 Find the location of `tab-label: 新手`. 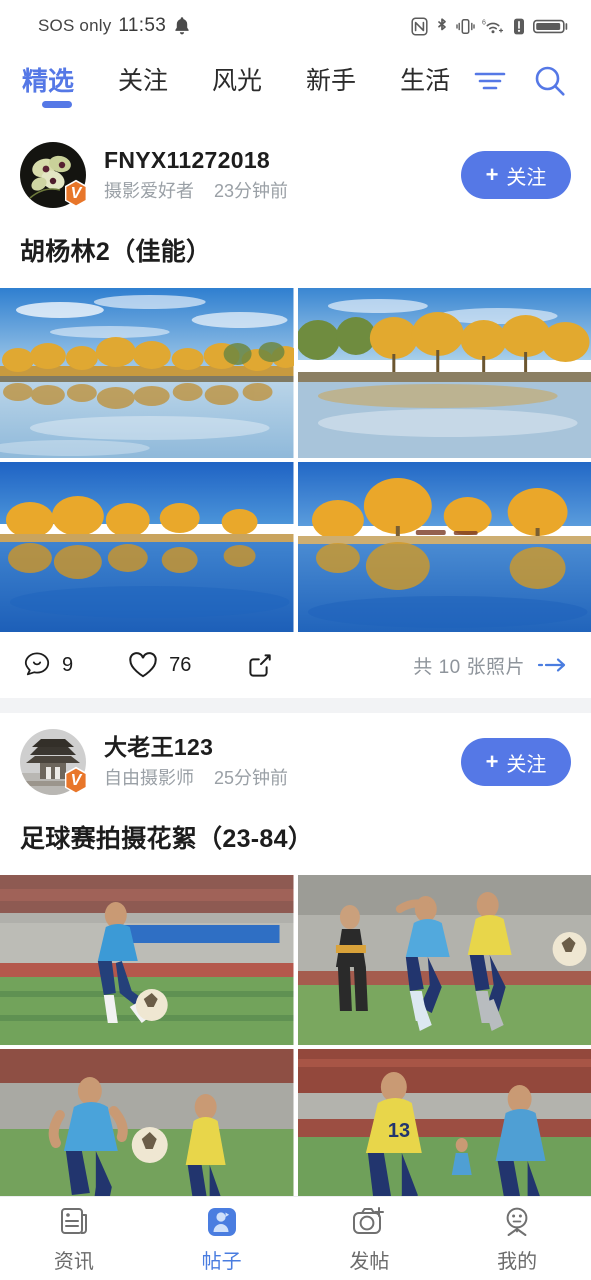

tab-label: 新手 is located at coordinates (331, 81).